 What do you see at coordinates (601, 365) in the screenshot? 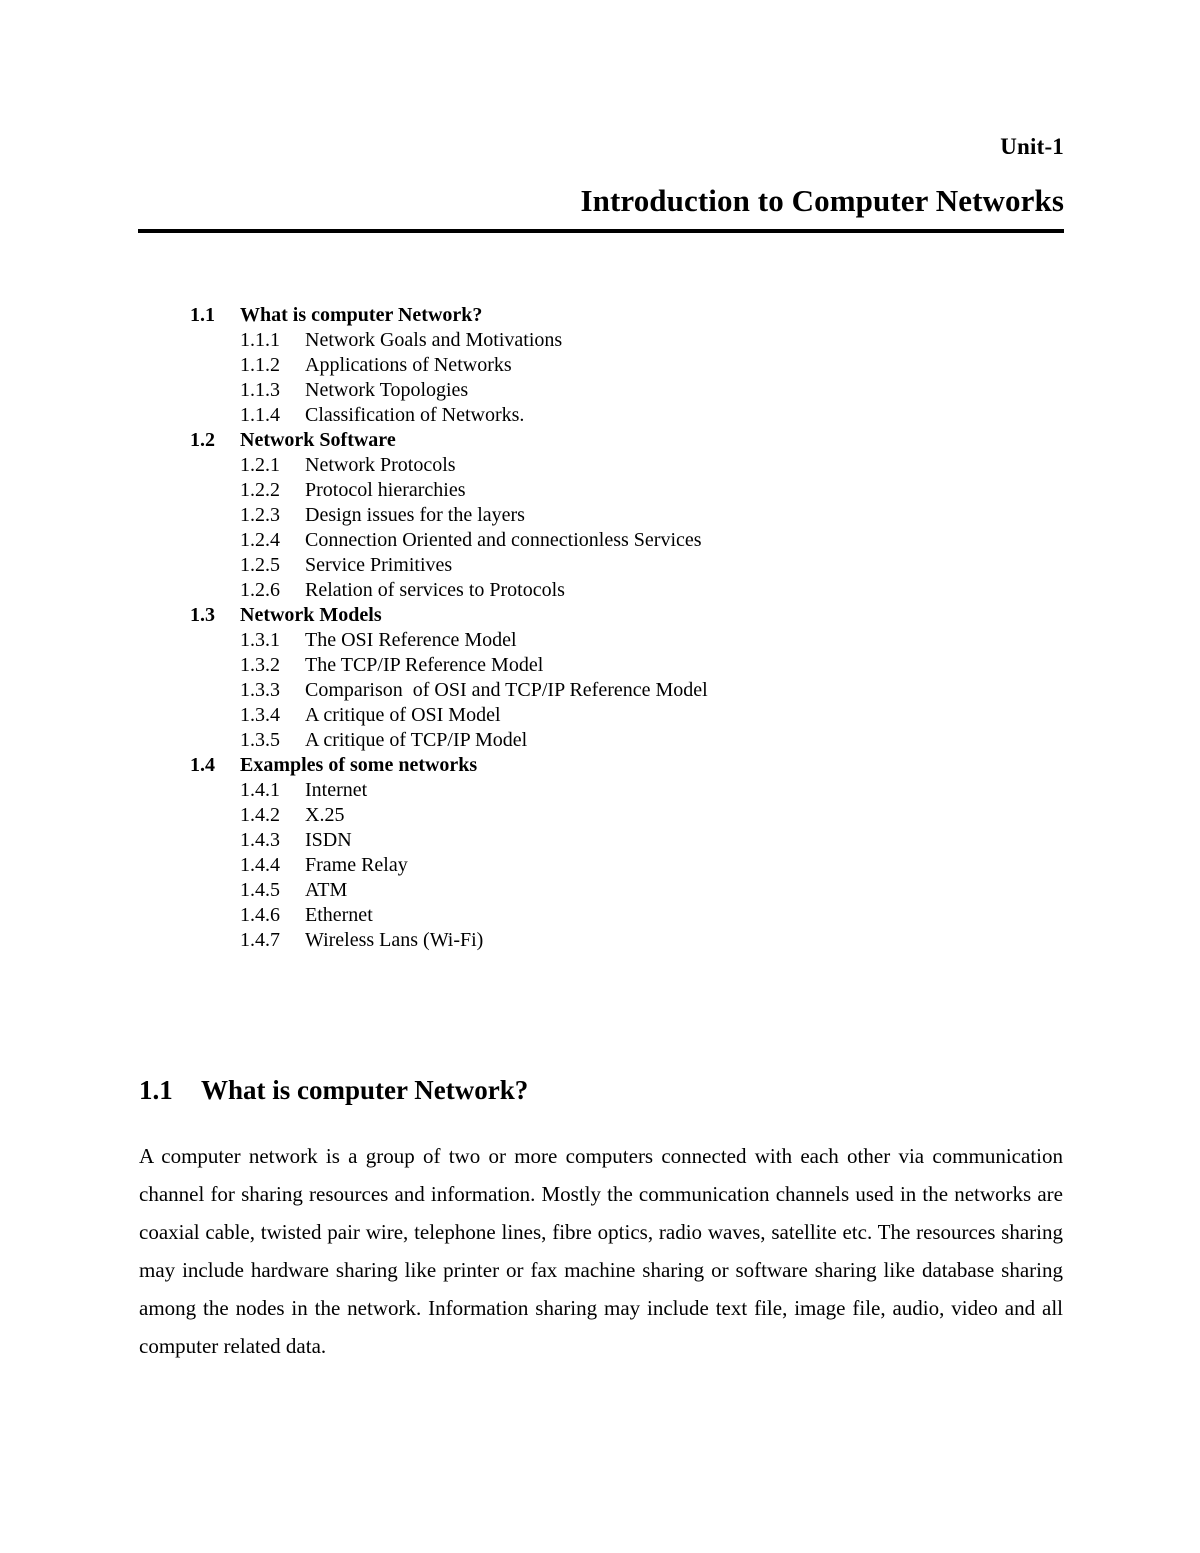
I see `toc-subsection: 1.1.2 Applications of Networks` at bounding box center [601, 365].